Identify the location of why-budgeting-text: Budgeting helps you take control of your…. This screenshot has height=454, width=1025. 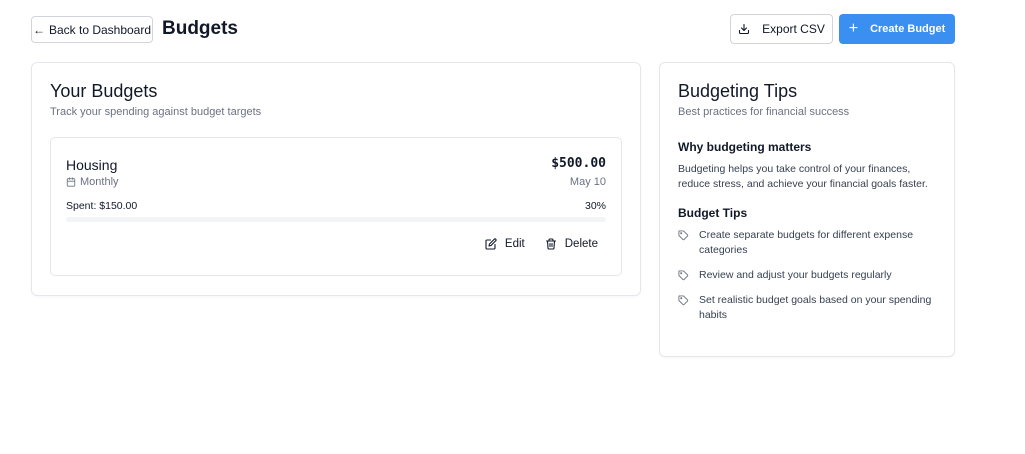
(803, 176).